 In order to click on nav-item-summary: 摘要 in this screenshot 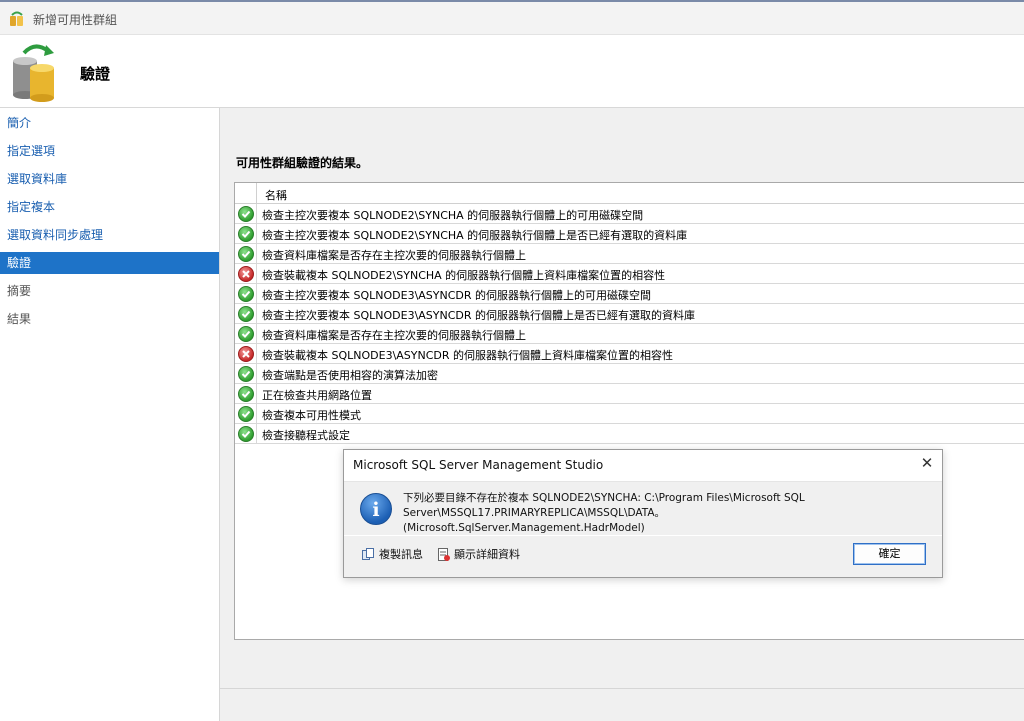, I will do `click(19, 291)`.